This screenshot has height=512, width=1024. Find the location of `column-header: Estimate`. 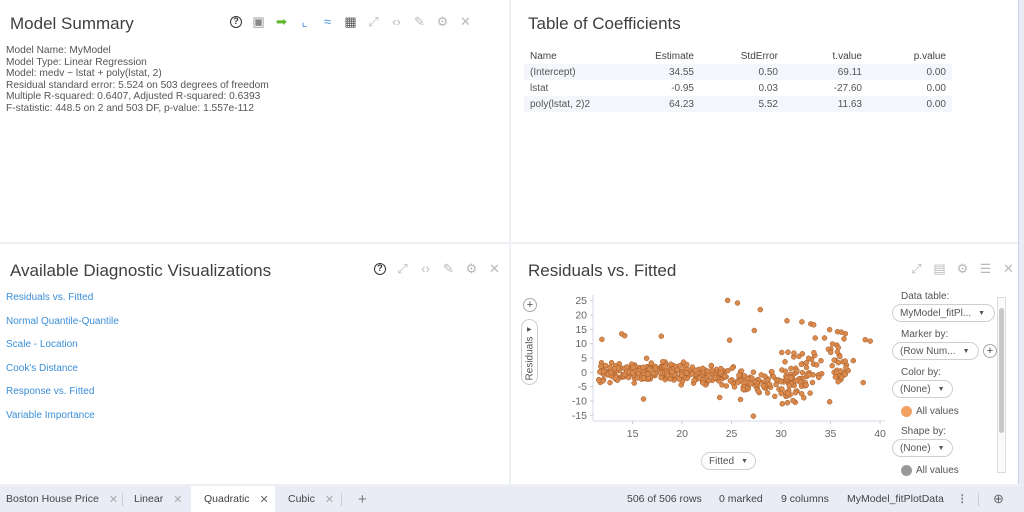

column-header: Estimate is located at coordinates (662, 56).